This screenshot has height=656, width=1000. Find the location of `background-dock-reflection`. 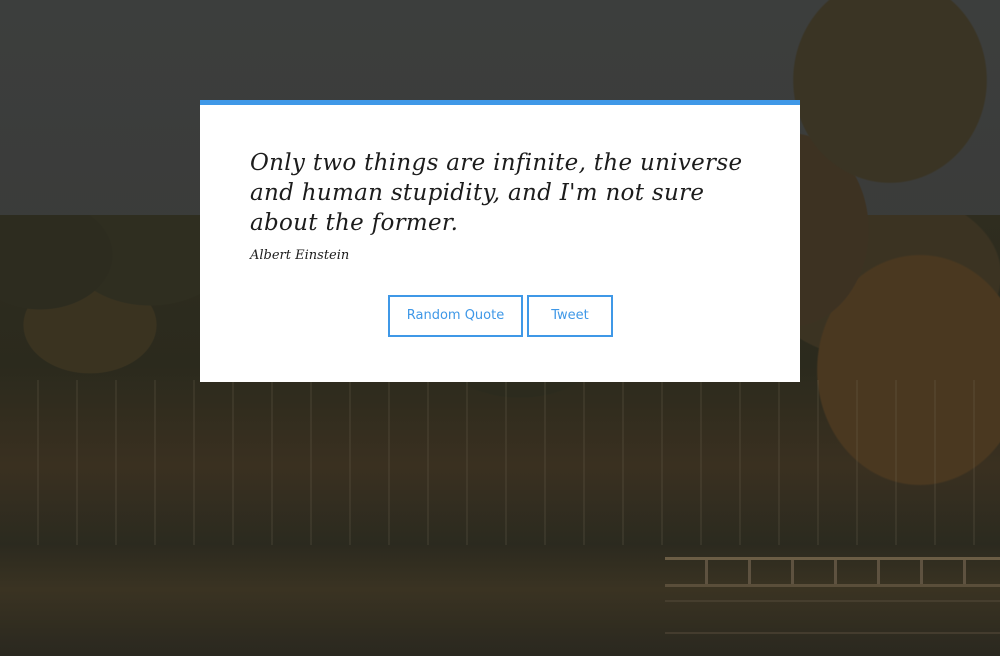

background-dock-reflection is located at coordinates (832, 617).